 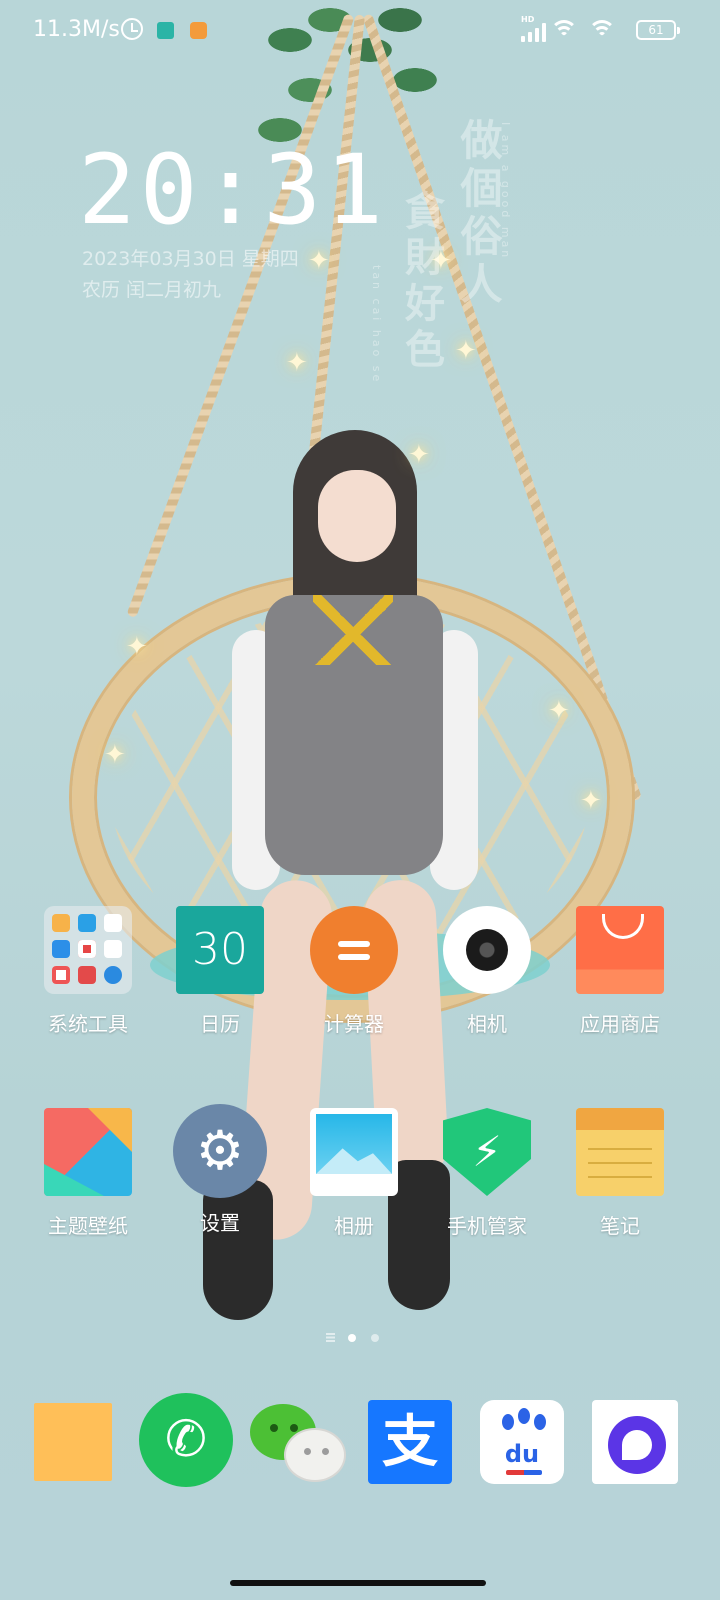 What do you see at coordinates (88, 950) in the screenshot?
I see `folder-icon` at bounding box center [88, 950].